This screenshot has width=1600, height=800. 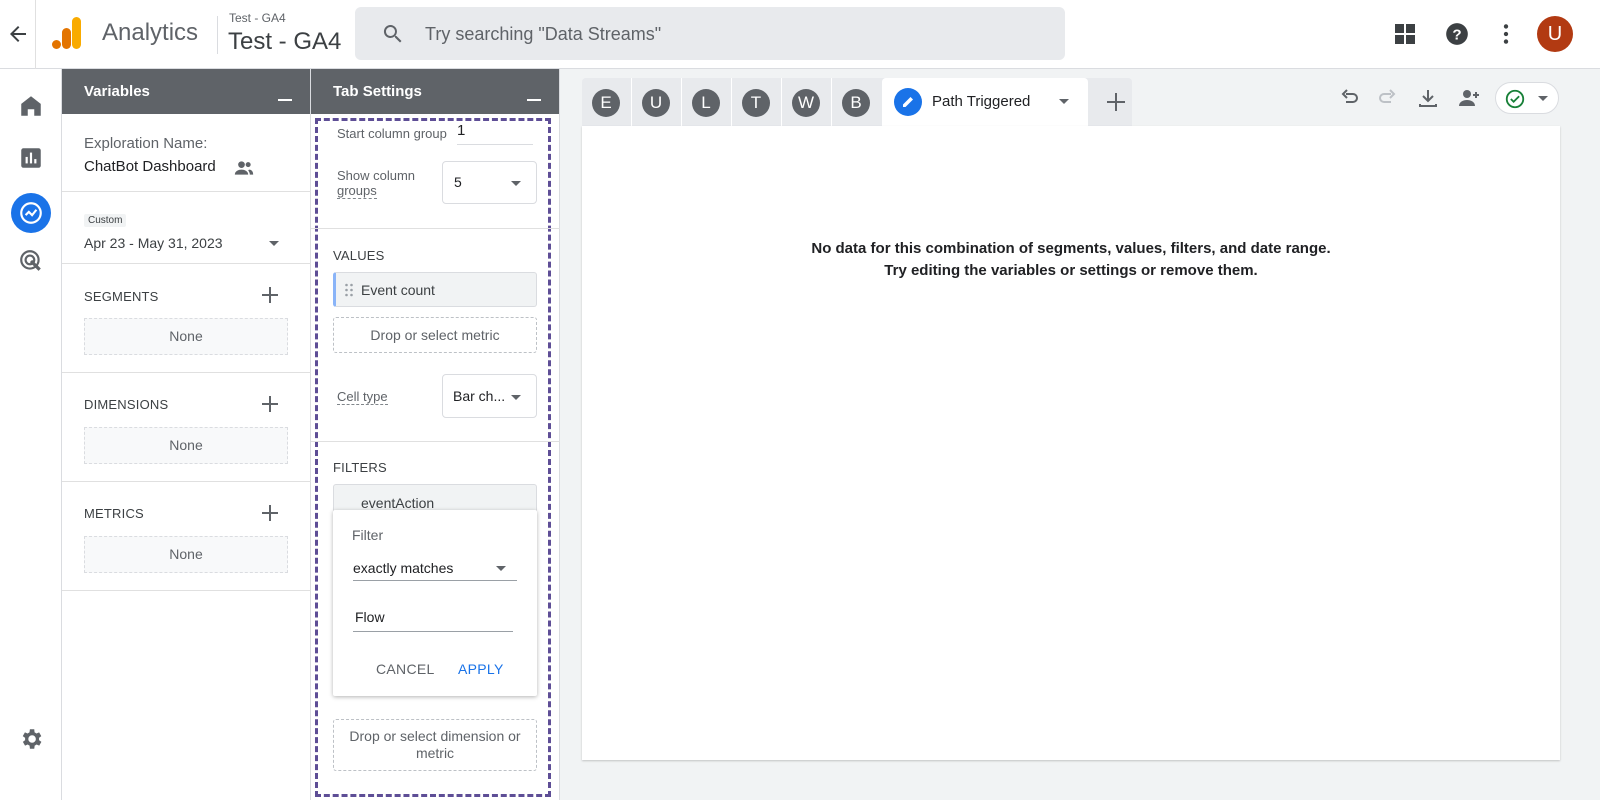 I want to click on label-text: Cell type, so click(x=362, y=397).